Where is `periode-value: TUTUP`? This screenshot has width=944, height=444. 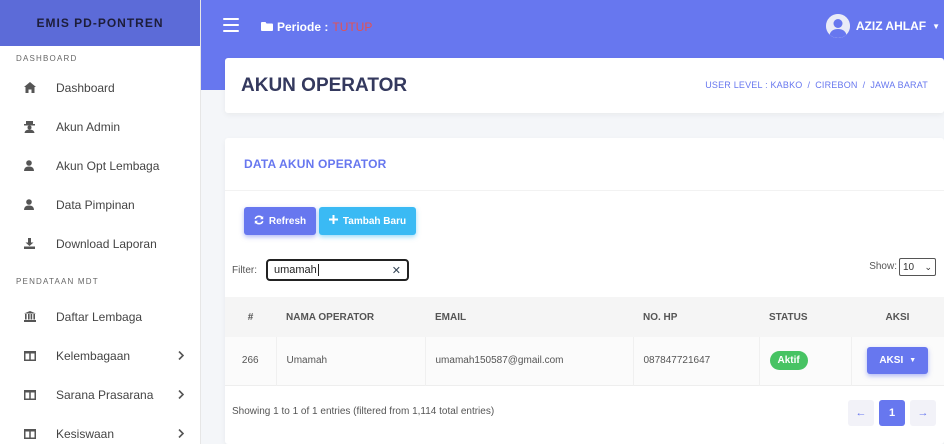
periode-value: TUTUP is located at coordinates (352, 27).